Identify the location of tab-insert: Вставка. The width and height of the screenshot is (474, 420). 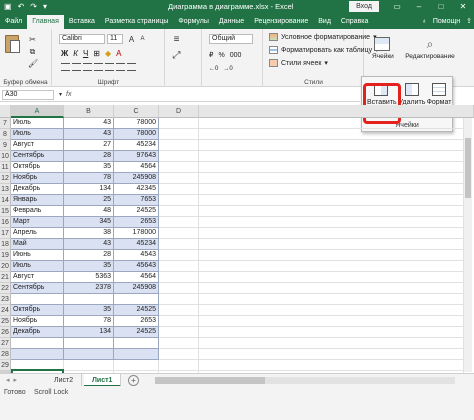
(82, 22).